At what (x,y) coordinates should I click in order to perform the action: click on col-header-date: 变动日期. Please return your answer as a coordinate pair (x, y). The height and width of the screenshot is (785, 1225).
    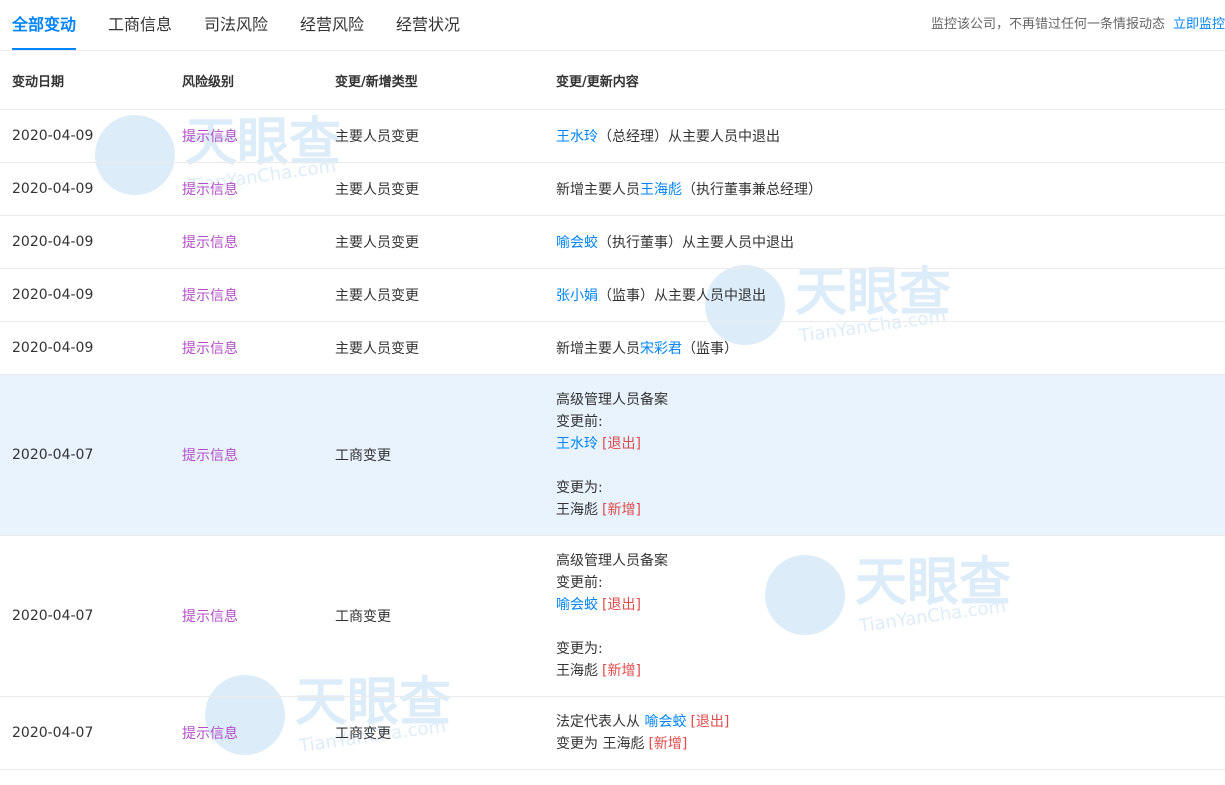
    Looking at the image, I should click on (85, 80).